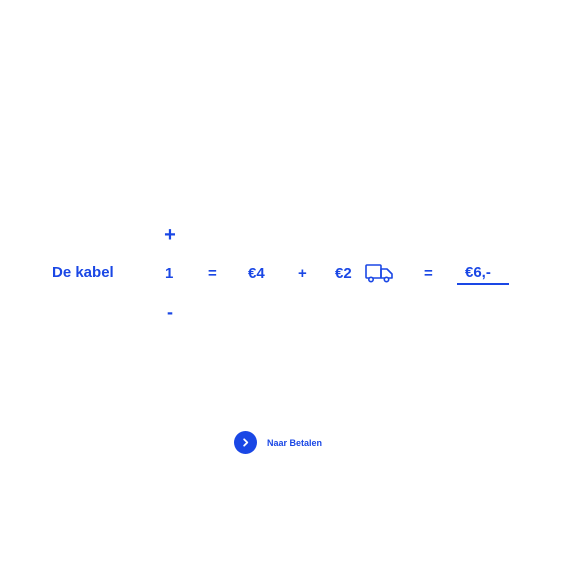  I want to click on unit-price: €4, so click(256, 273).